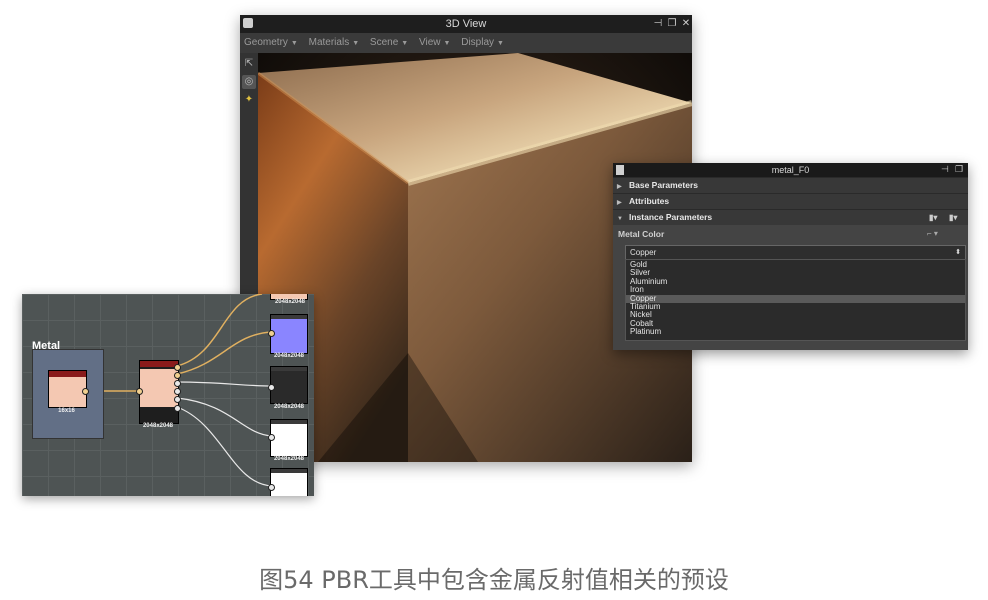 The height and width of the screenshot is (600, 988). I want to click on filter-node-size: 2048x2048, so click(158, 426).